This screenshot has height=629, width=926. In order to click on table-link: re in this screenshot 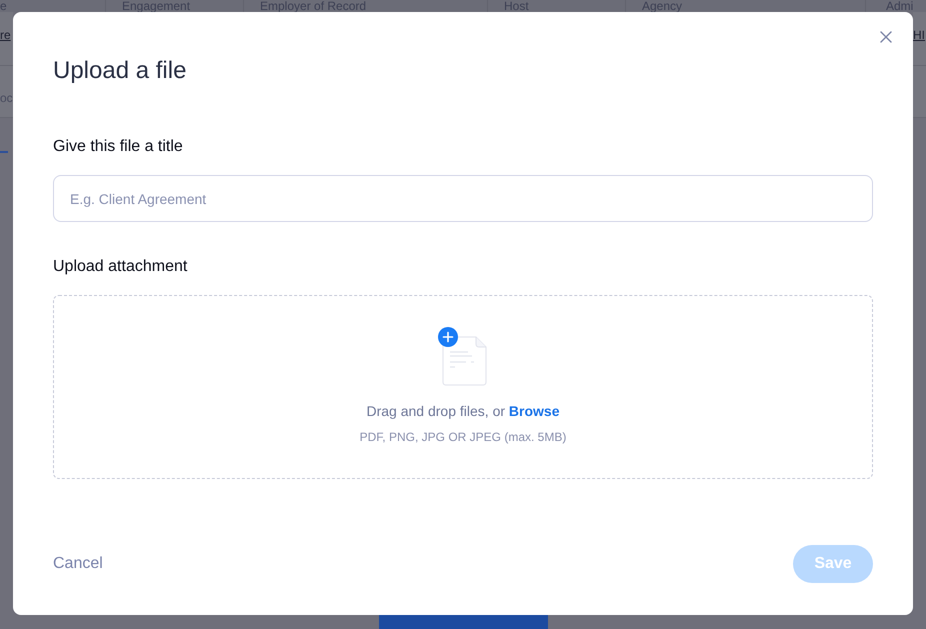, I will do `click(5, 35)`.